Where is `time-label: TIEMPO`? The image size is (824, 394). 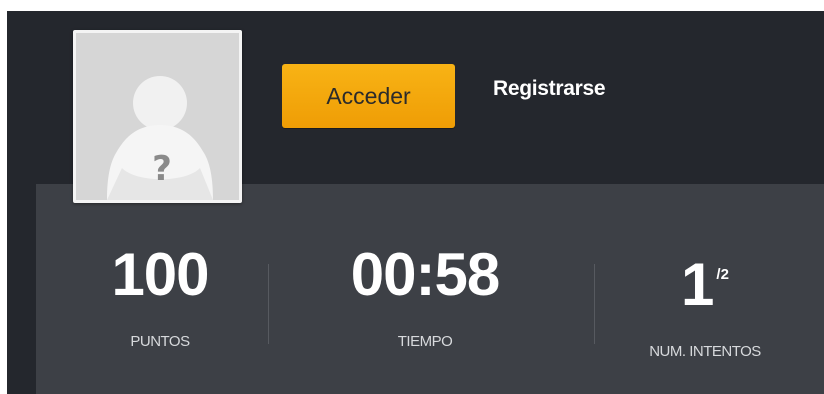 time-label: TIEMPO is located at coordinates (425, 341).